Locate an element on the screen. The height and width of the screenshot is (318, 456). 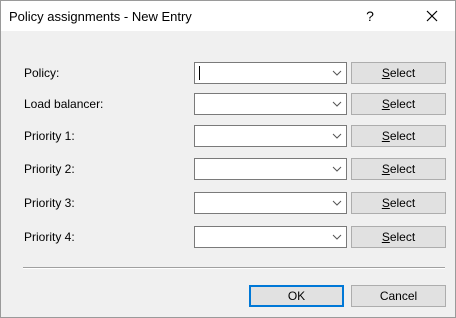
separator-line is located at coordinates (234, 268).